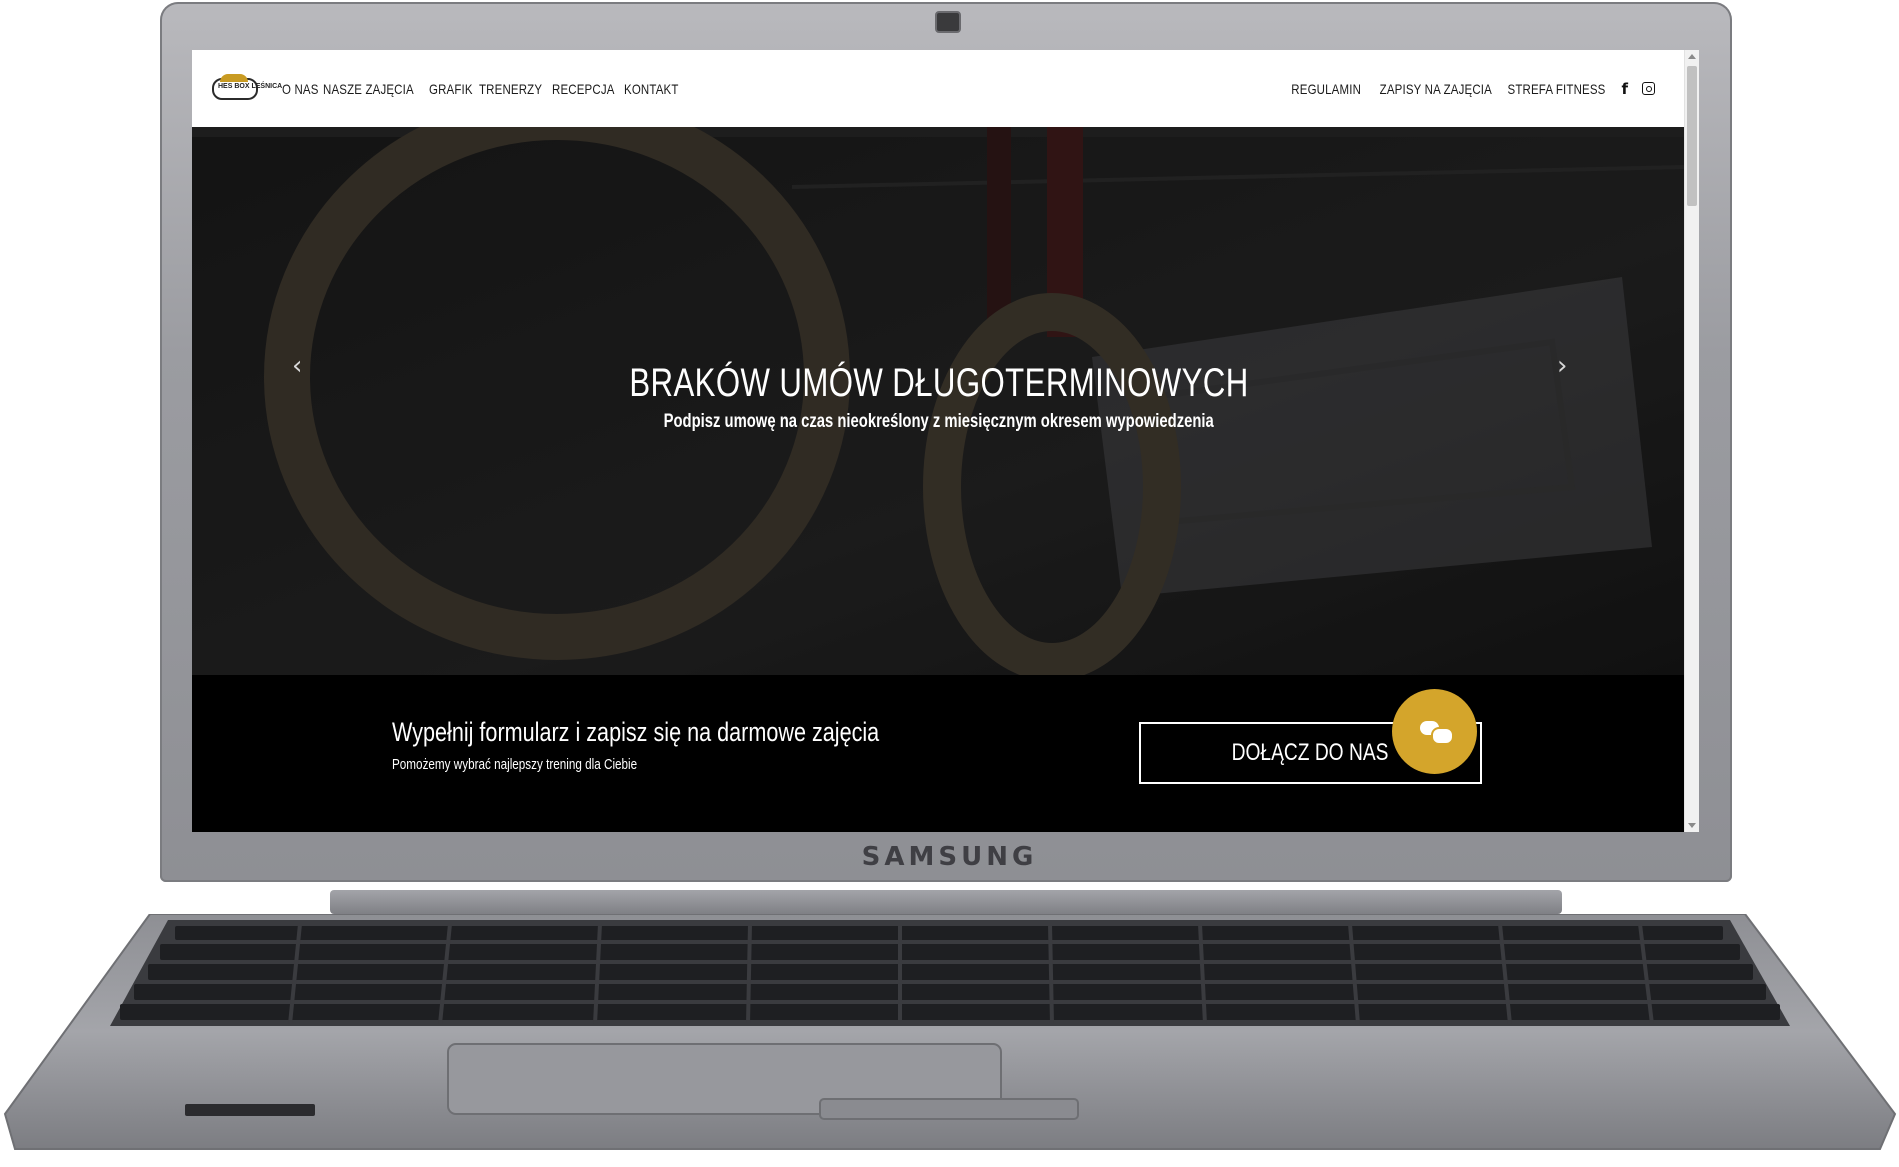 This screenshot has width=1899, height=1167. I want to click on nav-item-regulamin: REGULAMIN, so click(1326, 89).